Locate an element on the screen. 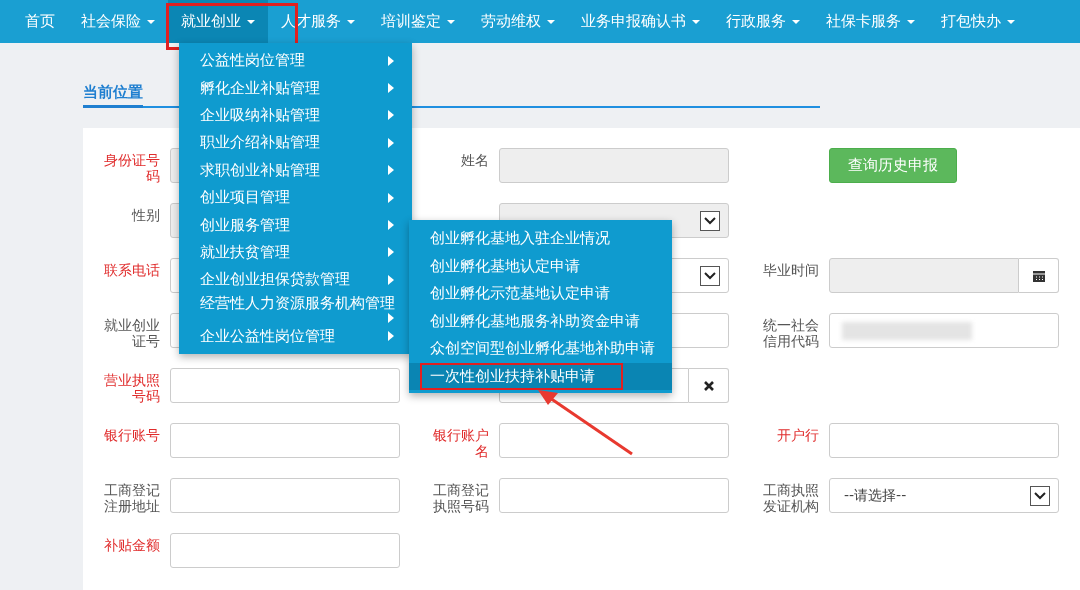  field-label: 身份证号码 is located at coordinates (131, 168).